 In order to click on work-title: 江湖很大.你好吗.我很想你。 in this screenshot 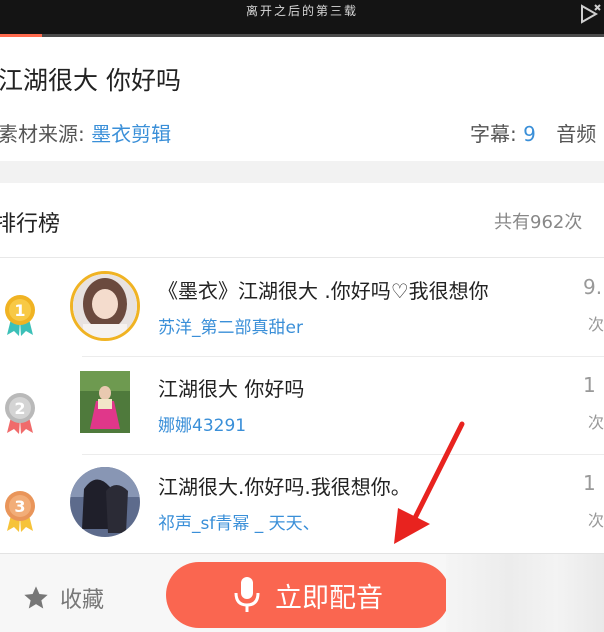, I will do `click(284, 485)`.